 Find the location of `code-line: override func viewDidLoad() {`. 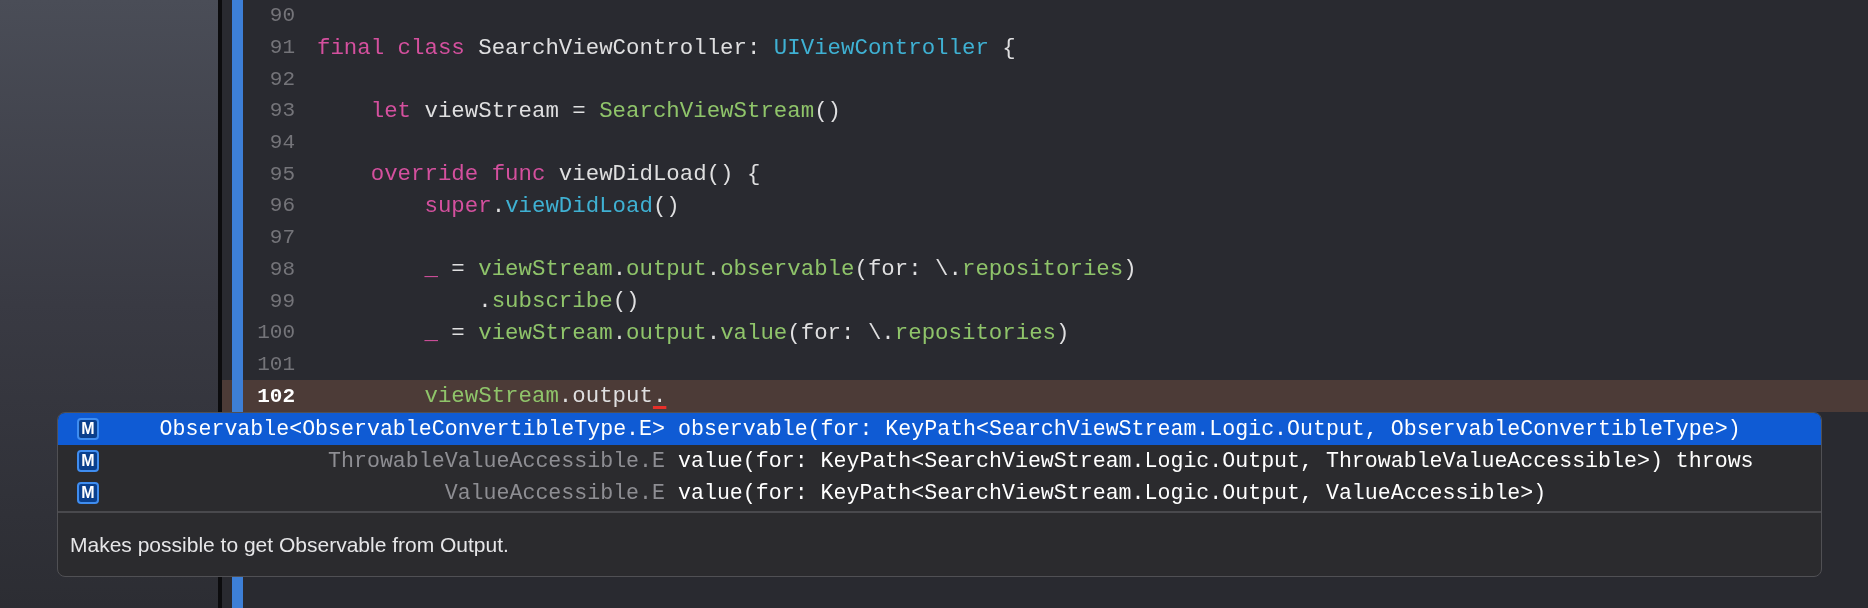

code-line: override func viewDidLoad() { is located at coordinates (565, 174).